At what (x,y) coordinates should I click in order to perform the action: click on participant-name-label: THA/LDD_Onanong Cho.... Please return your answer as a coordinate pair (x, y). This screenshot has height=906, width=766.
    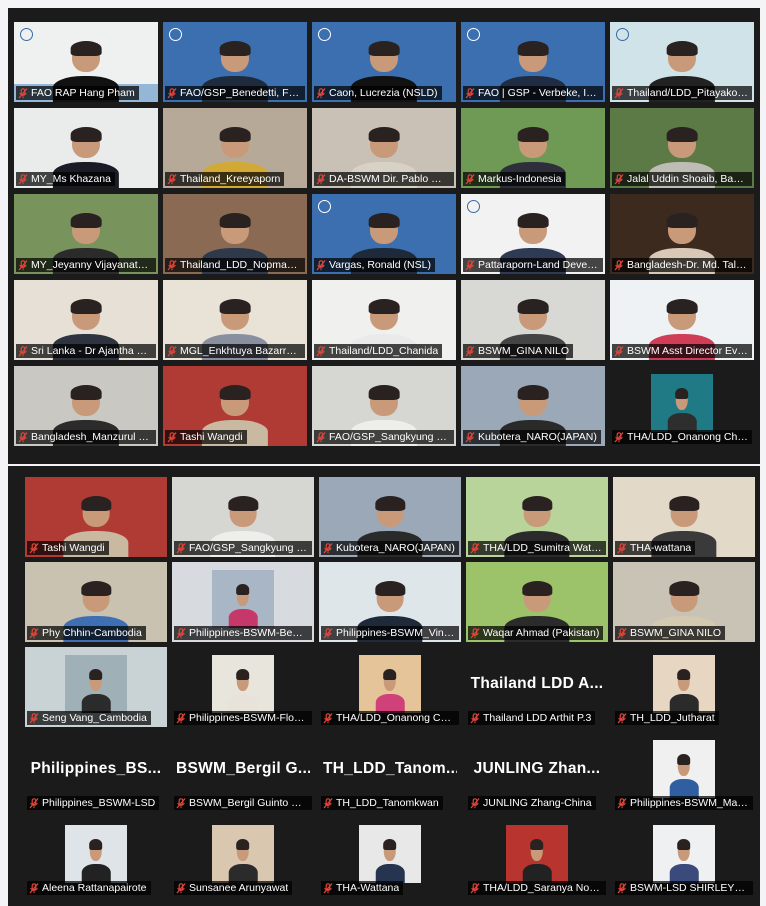
    Looking at the image, I should click on (390, 718).